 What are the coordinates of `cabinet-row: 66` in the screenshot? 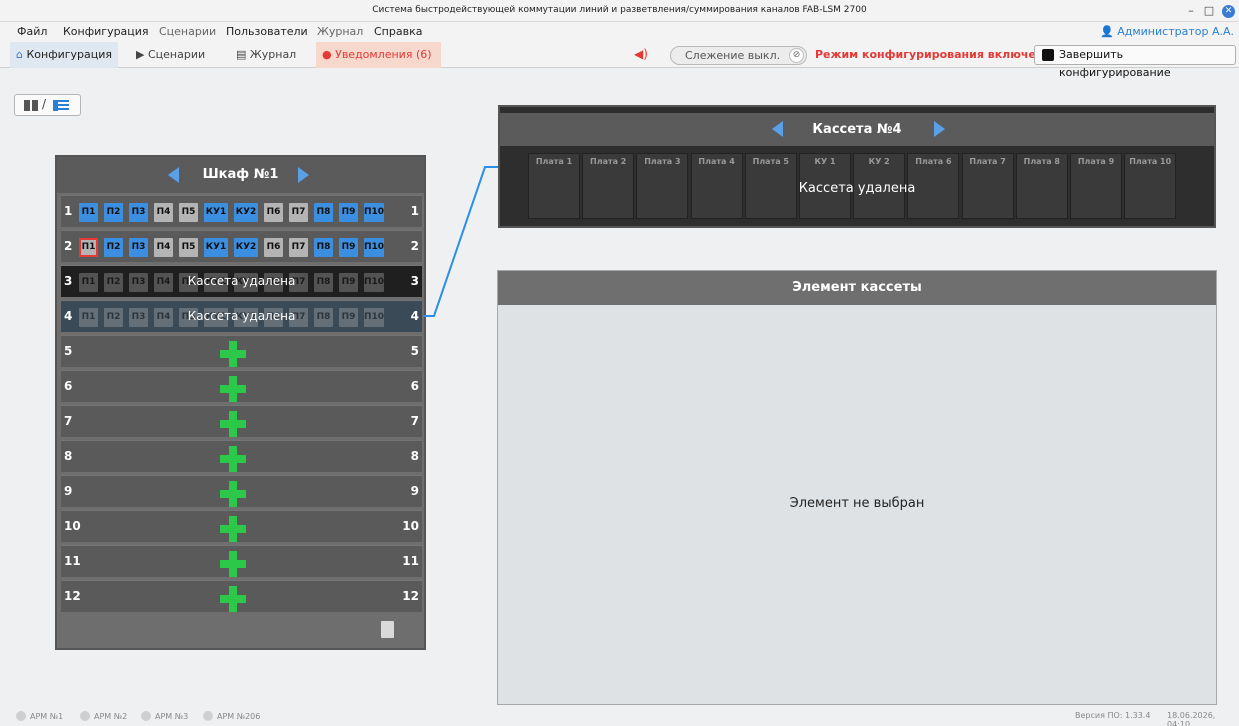 It's located at (241, 386).